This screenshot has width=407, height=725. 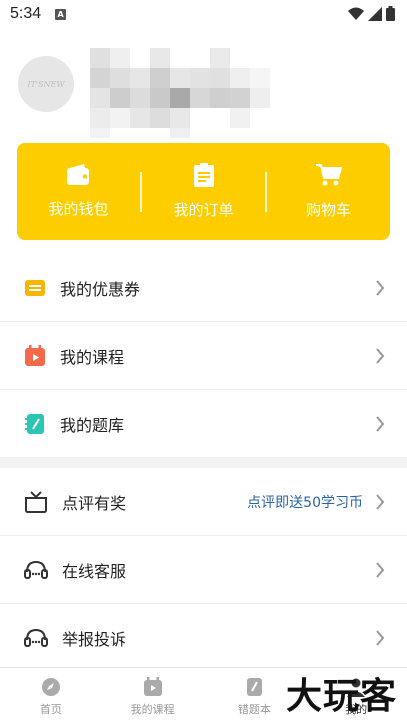 I want to click on status-icons, so click(x=371, y=13).